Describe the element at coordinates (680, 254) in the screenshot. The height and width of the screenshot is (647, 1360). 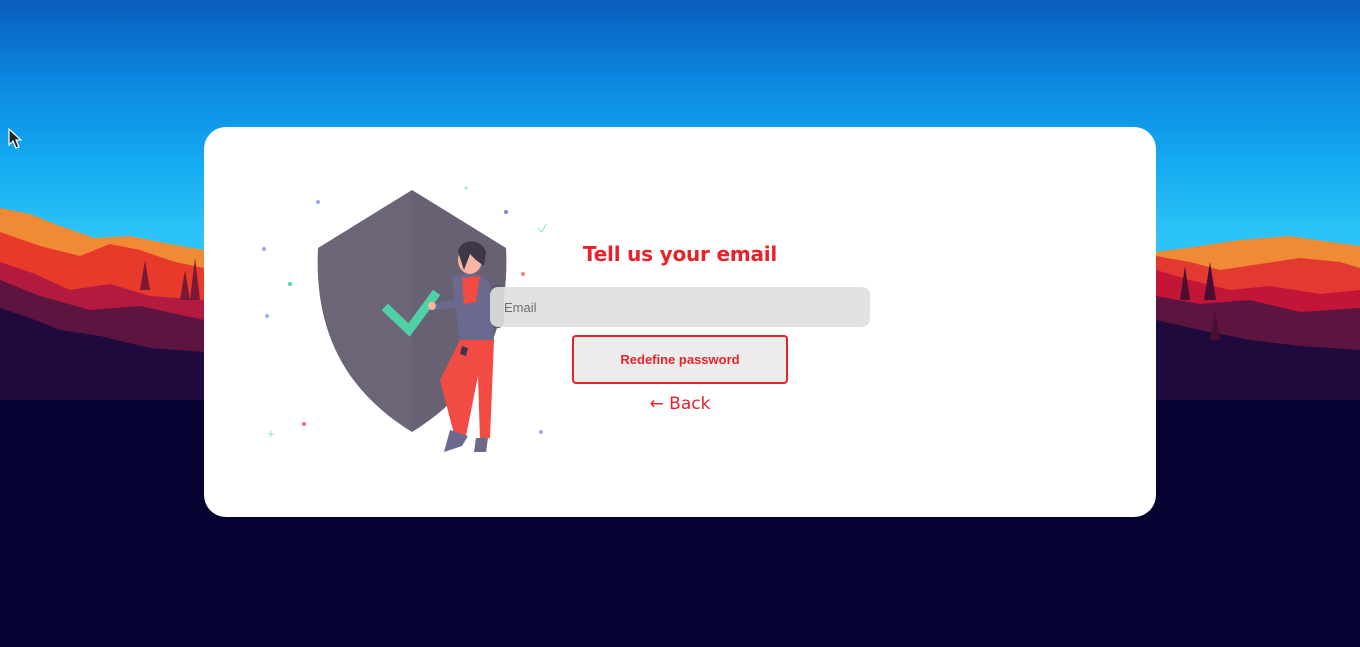
I see `form-title: Tell us your email` at that location.